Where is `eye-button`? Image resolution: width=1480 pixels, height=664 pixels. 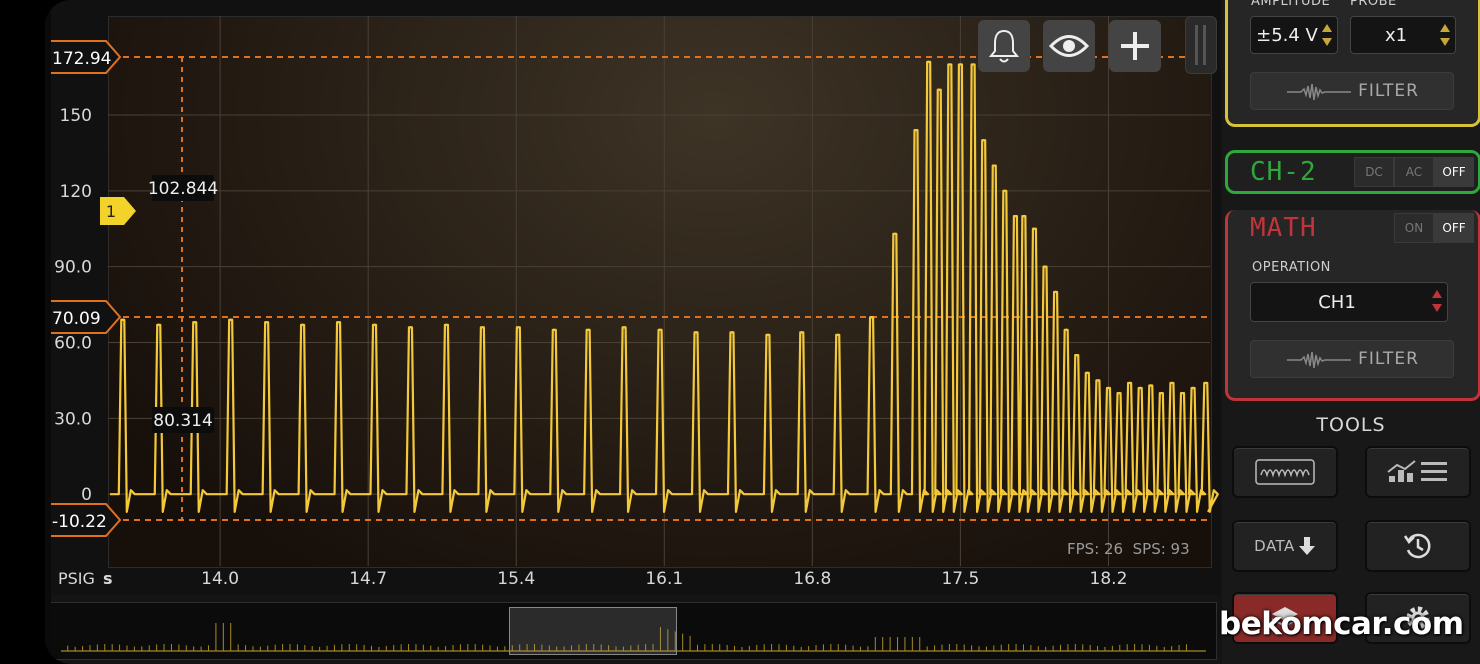 eye-button is located at coordinates (1069, 46).